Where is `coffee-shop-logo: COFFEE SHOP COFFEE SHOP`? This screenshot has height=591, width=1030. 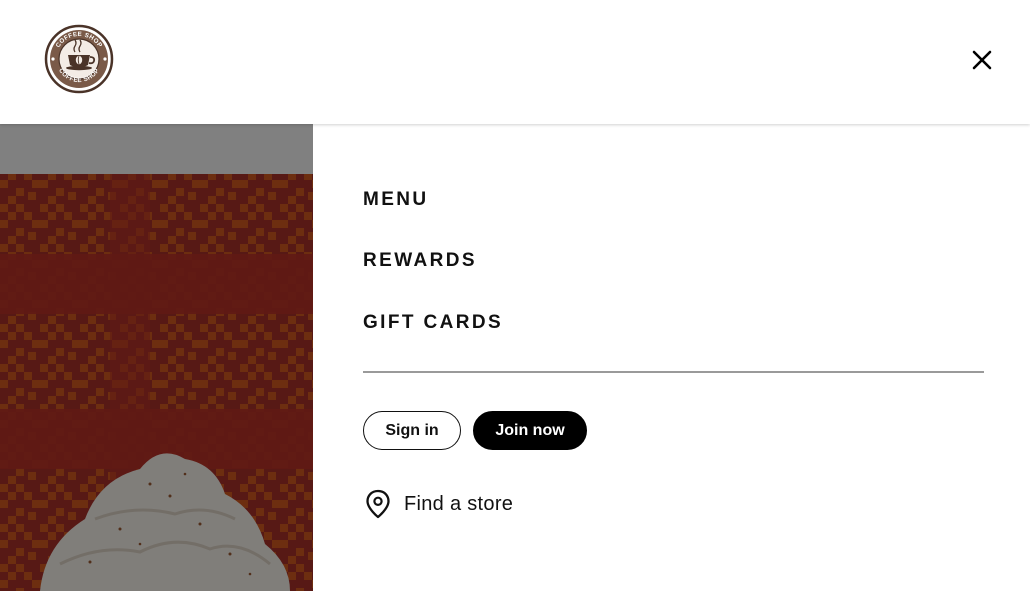
coffee-shop-logo: COFFEE SHOP COFFEE SHOP is located at coordinates (79, 59).